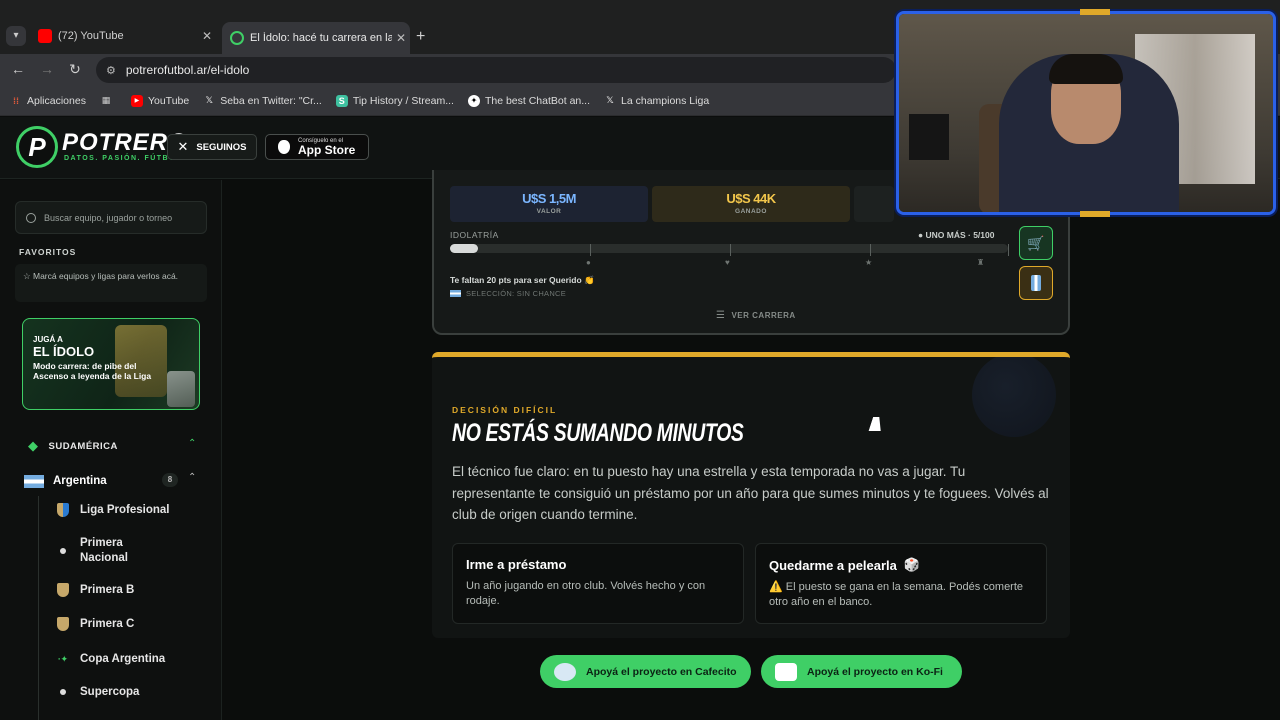 The image size is (1280, 720). What do you see at coordinates (168, 100) in the screenshot?
I see `bookmark-label: YouTube` at bounding box center [168, 100].